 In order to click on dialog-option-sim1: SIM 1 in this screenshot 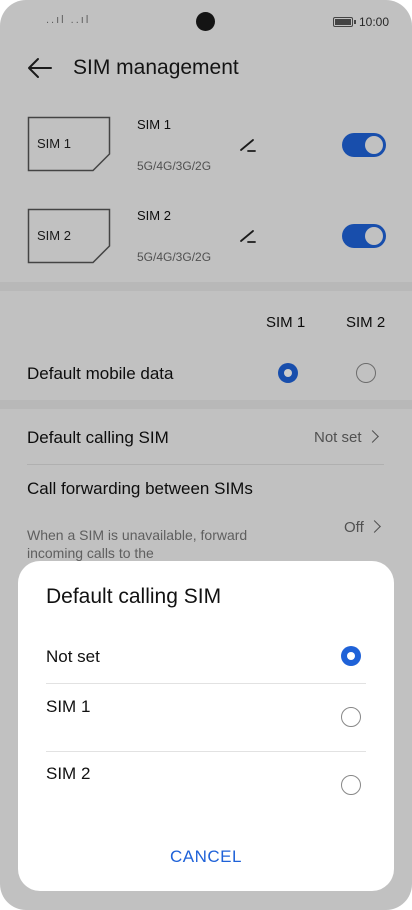, I will do `click(206, 717)`.